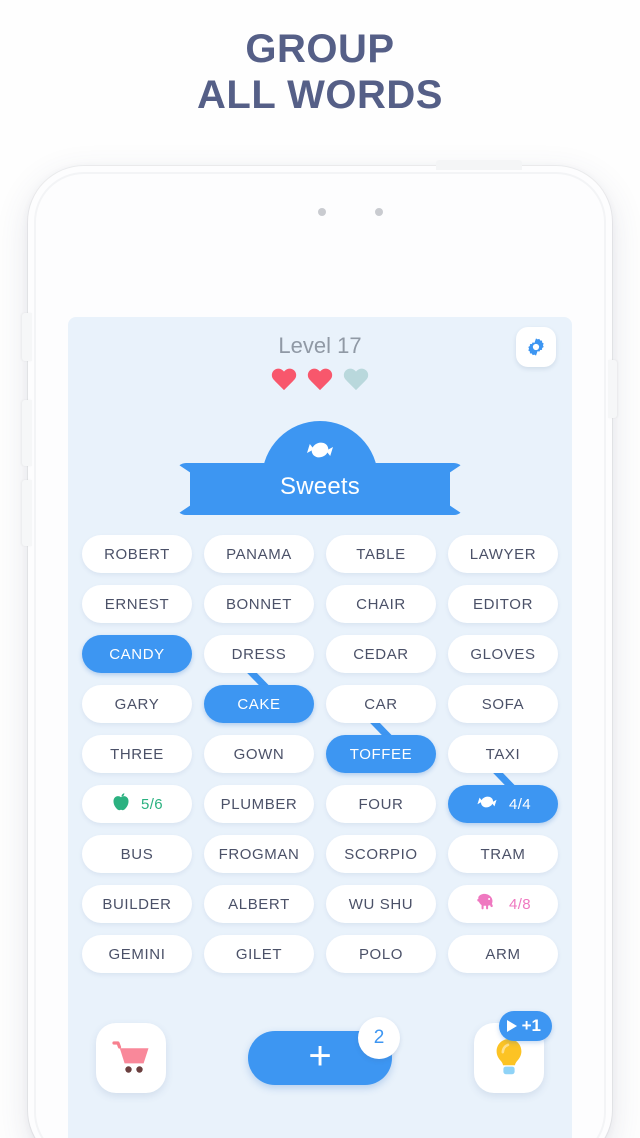 This screenshot has width=640, height=1138. Describe the element at coordinates (121, 804) in the screenshot. I see `apple-icon` at that location.